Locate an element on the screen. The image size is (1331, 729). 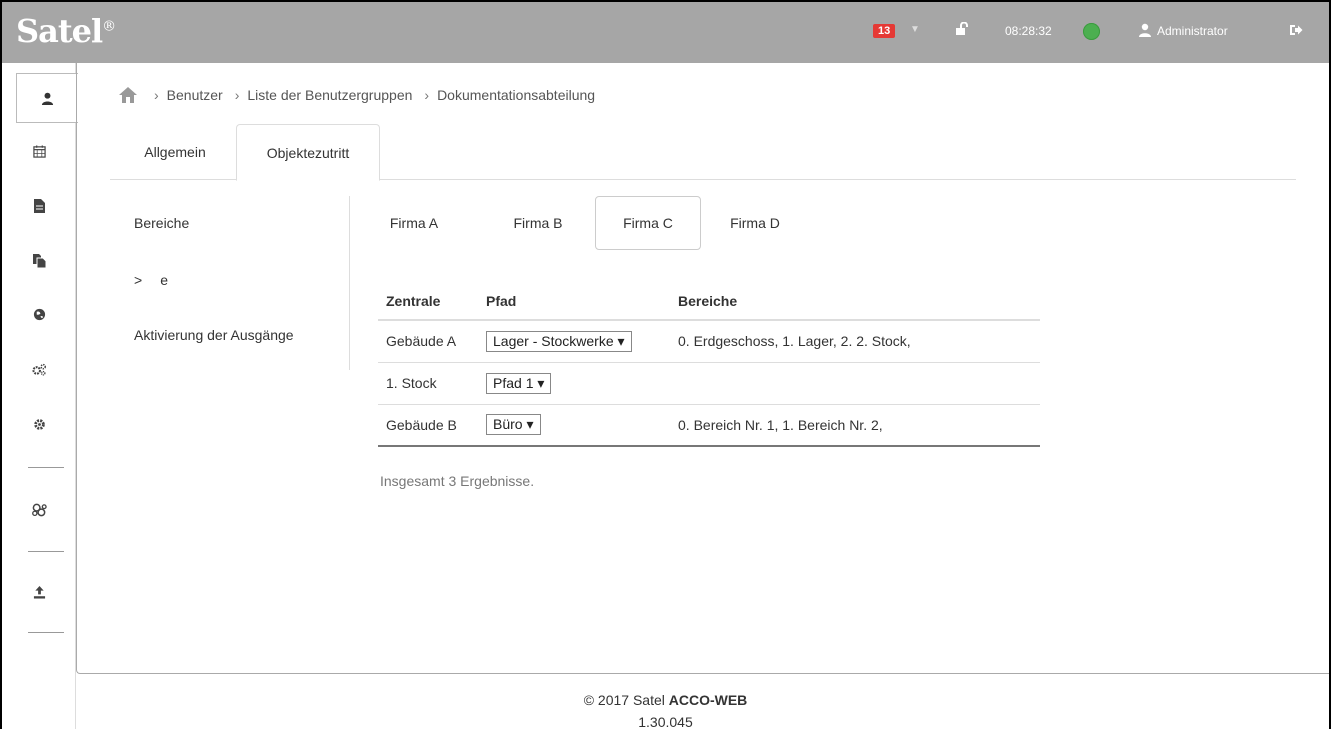
connection-status-indicator is located at coordinates (1091, 31).